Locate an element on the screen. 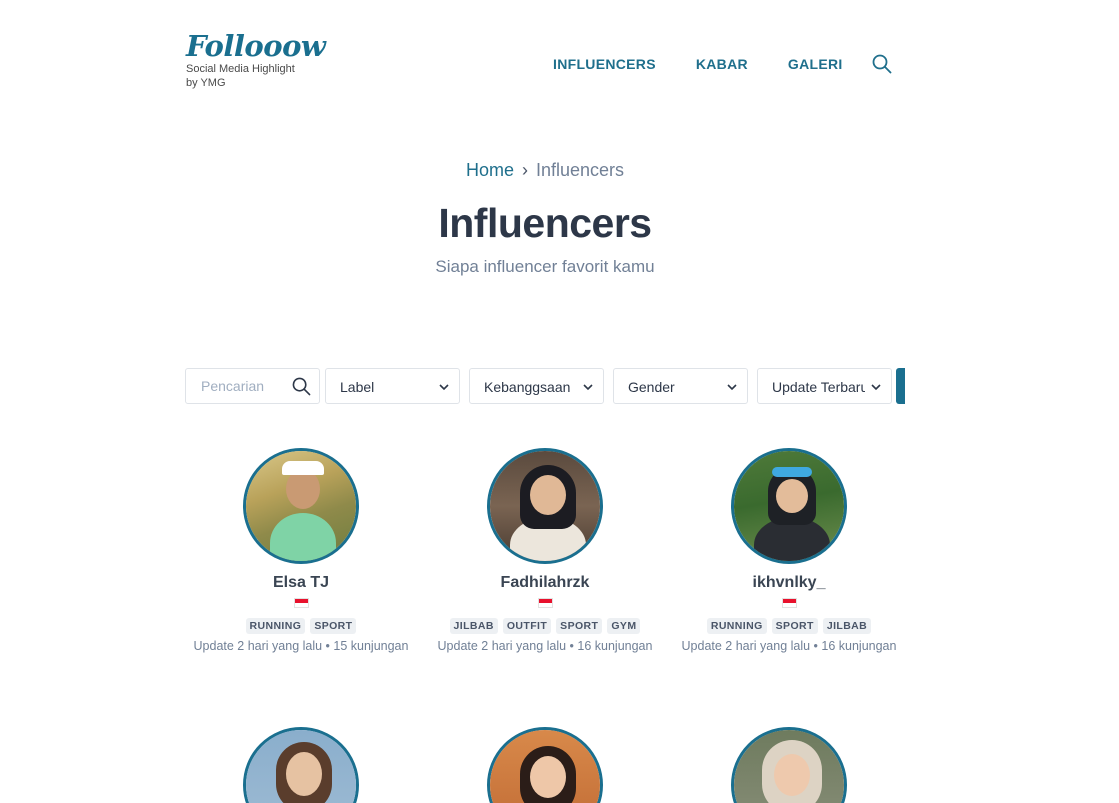 This screenshot has width=1119, height=803. breadcrumb-current: Influencers is located at coordinates (580, 170).